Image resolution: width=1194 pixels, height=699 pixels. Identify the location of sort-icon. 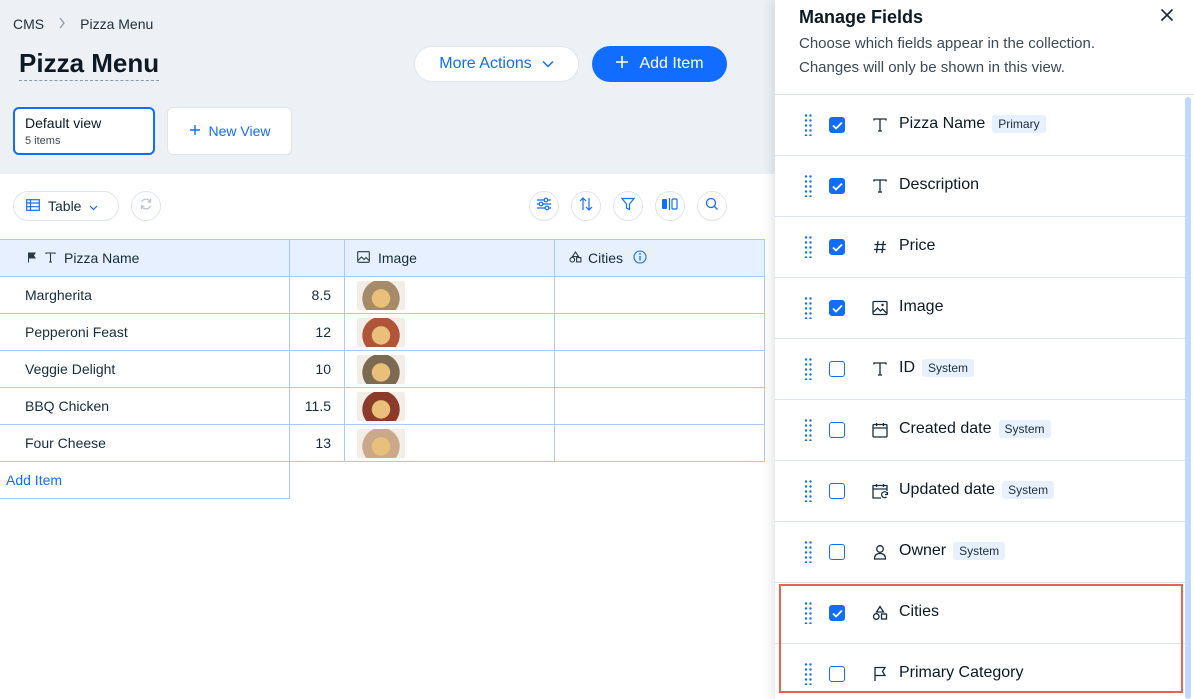
(586, 206).